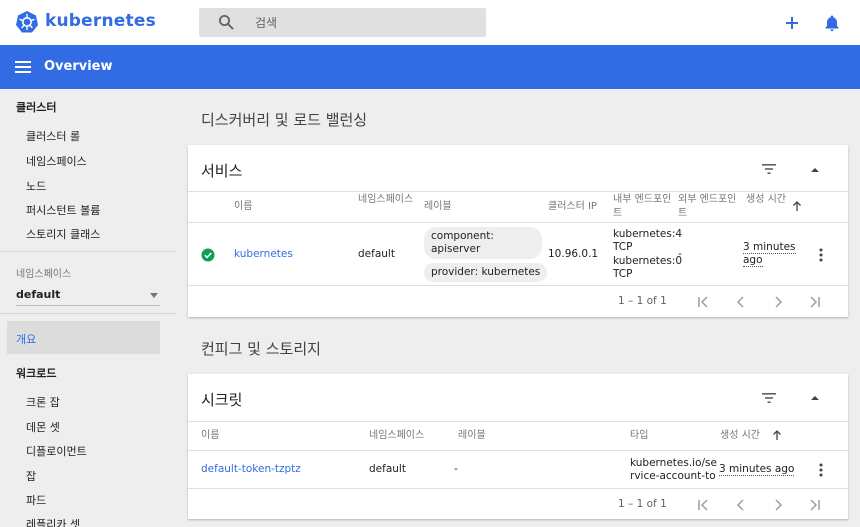 Image resolution: width=860 pixels, height=527 pixels. I want to click on kubernetes-logo-icon, so click(27, 22).